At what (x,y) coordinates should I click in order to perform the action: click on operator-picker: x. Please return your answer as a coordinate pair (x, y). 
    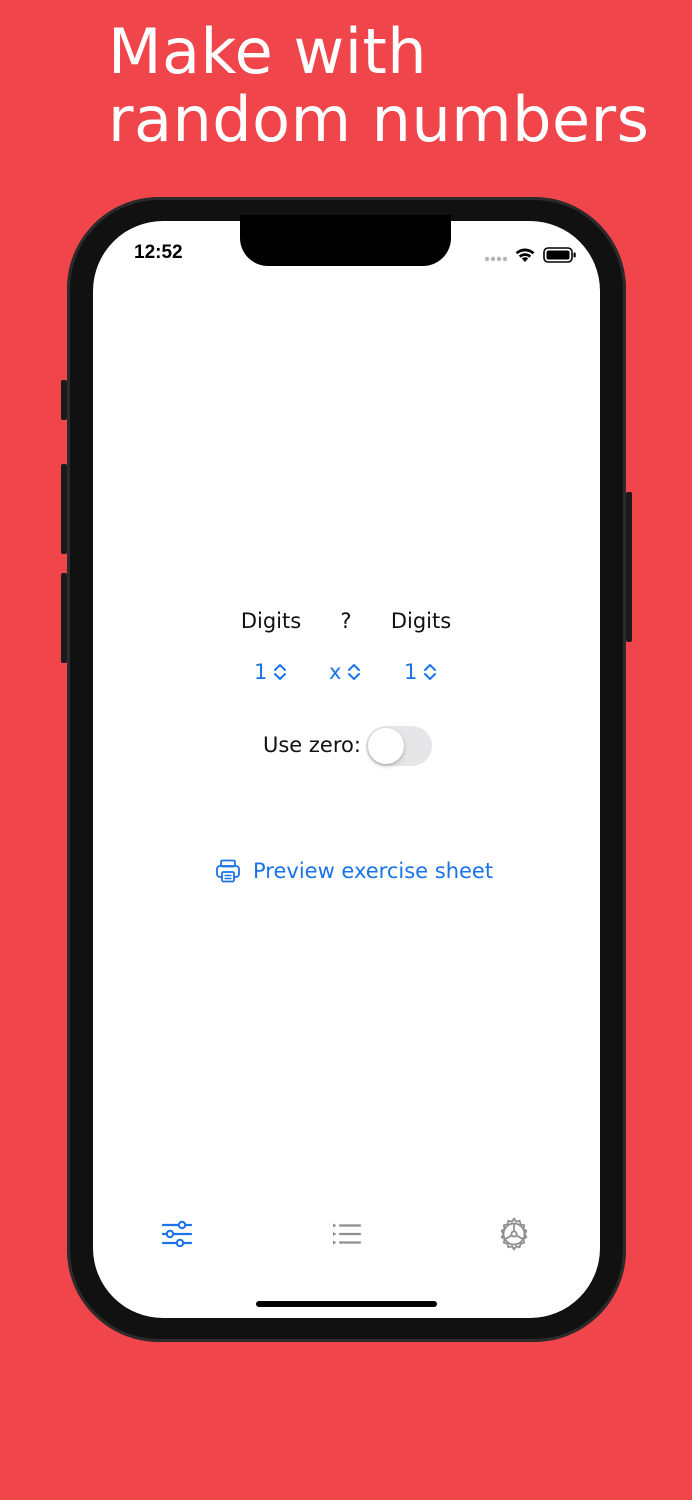
    Looking at the image, I should click on (345, 672).